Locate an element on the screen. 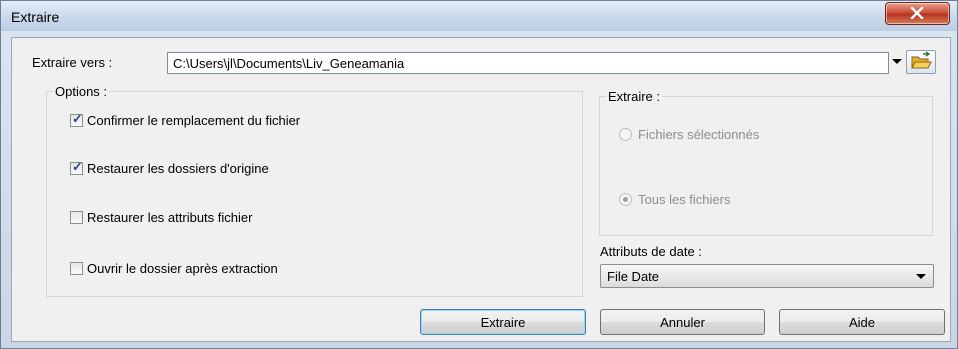 The width and height of the screenshot is (958, 349). cancel-button: Annuler is located at coordinates (682, 322).